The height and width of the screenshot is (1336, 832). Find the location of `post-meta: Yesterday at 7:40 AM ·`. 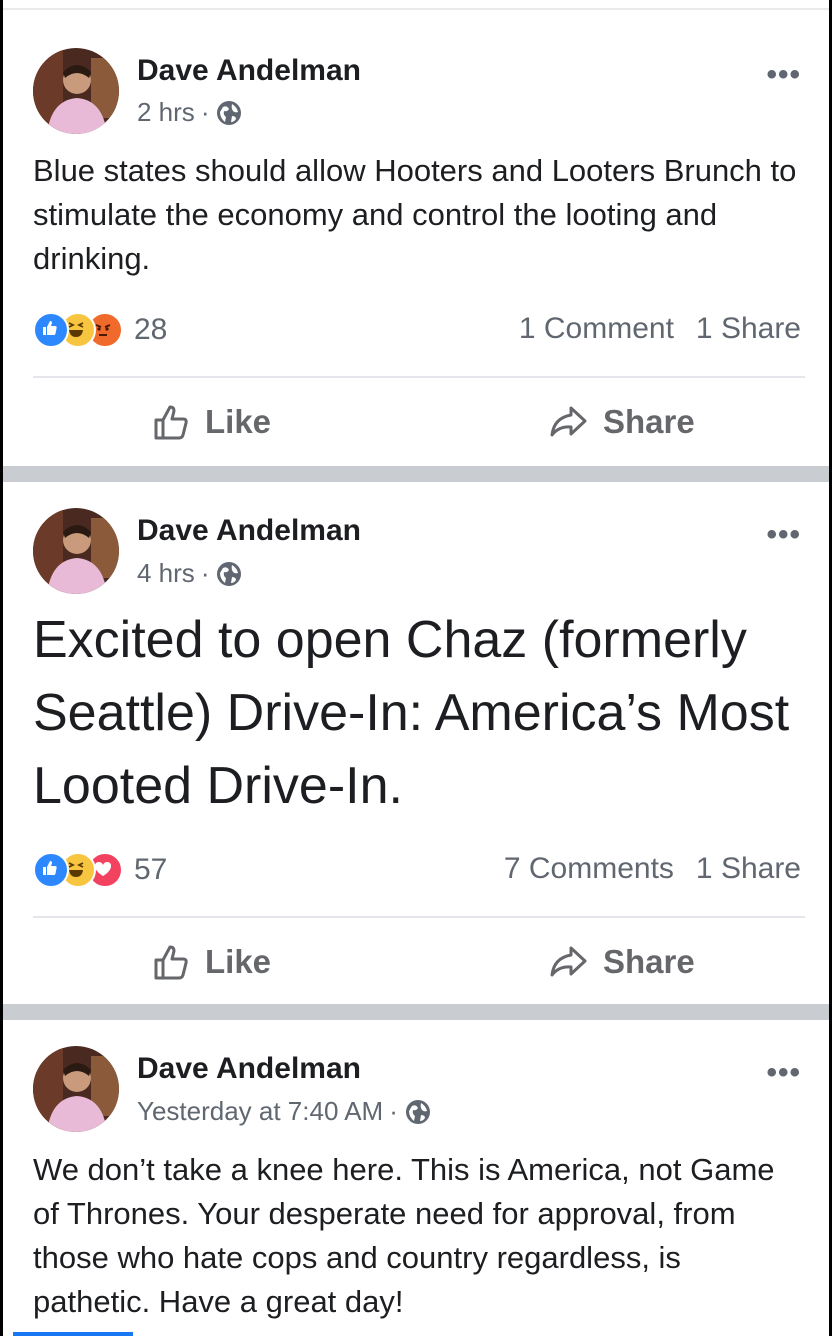

post-meta: Yesterday at 7:40 AM · is located at coordinates (284, 1111).